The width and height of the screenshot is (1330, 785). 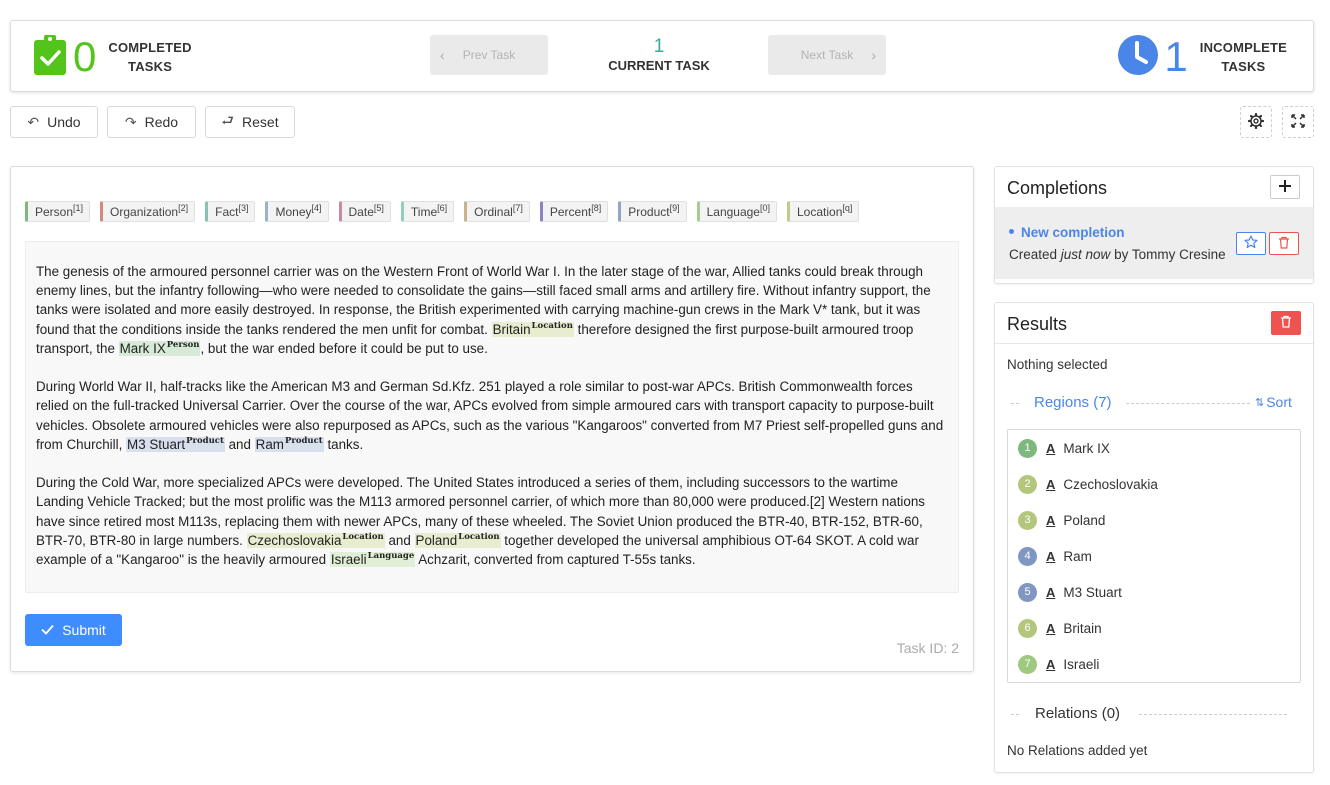 I want to click on chevron-right-icon: ›, so click(x=873, y=55).